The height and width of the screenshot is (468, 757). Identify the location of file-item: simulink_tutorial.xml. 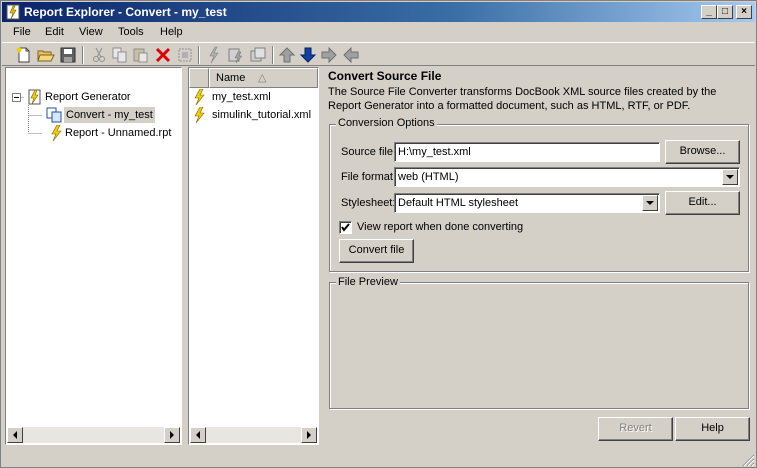
(261, 115).